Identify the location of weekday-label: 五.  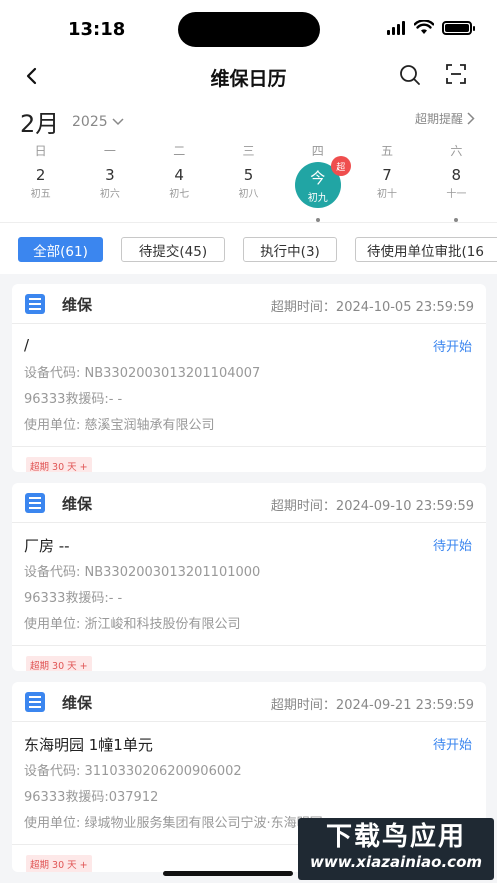
(387, 151).